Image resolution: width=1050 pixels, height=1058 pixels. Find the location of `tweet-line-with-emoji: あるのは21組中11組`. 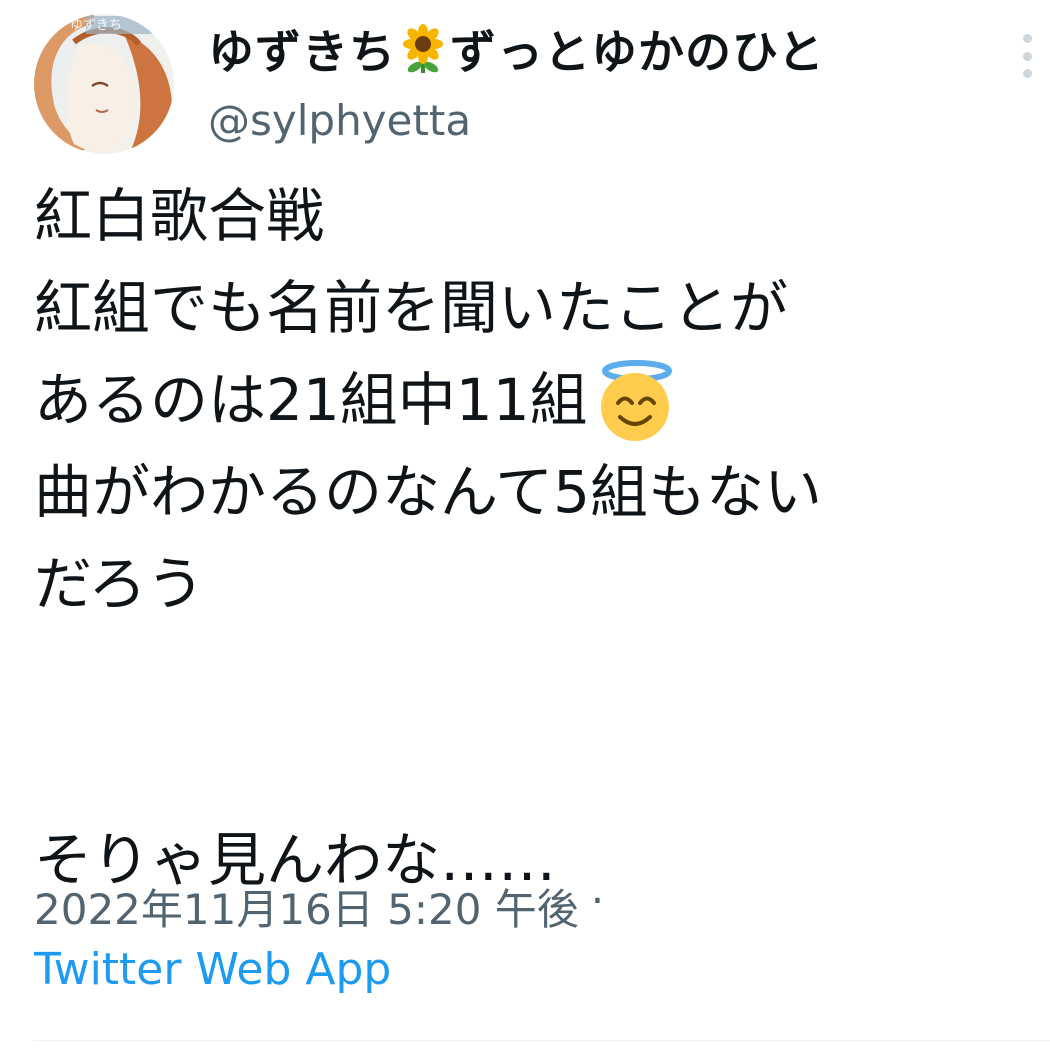

tweet-line-with-emoji: あるのは21組中11組 is located at coordinates (534, 400).